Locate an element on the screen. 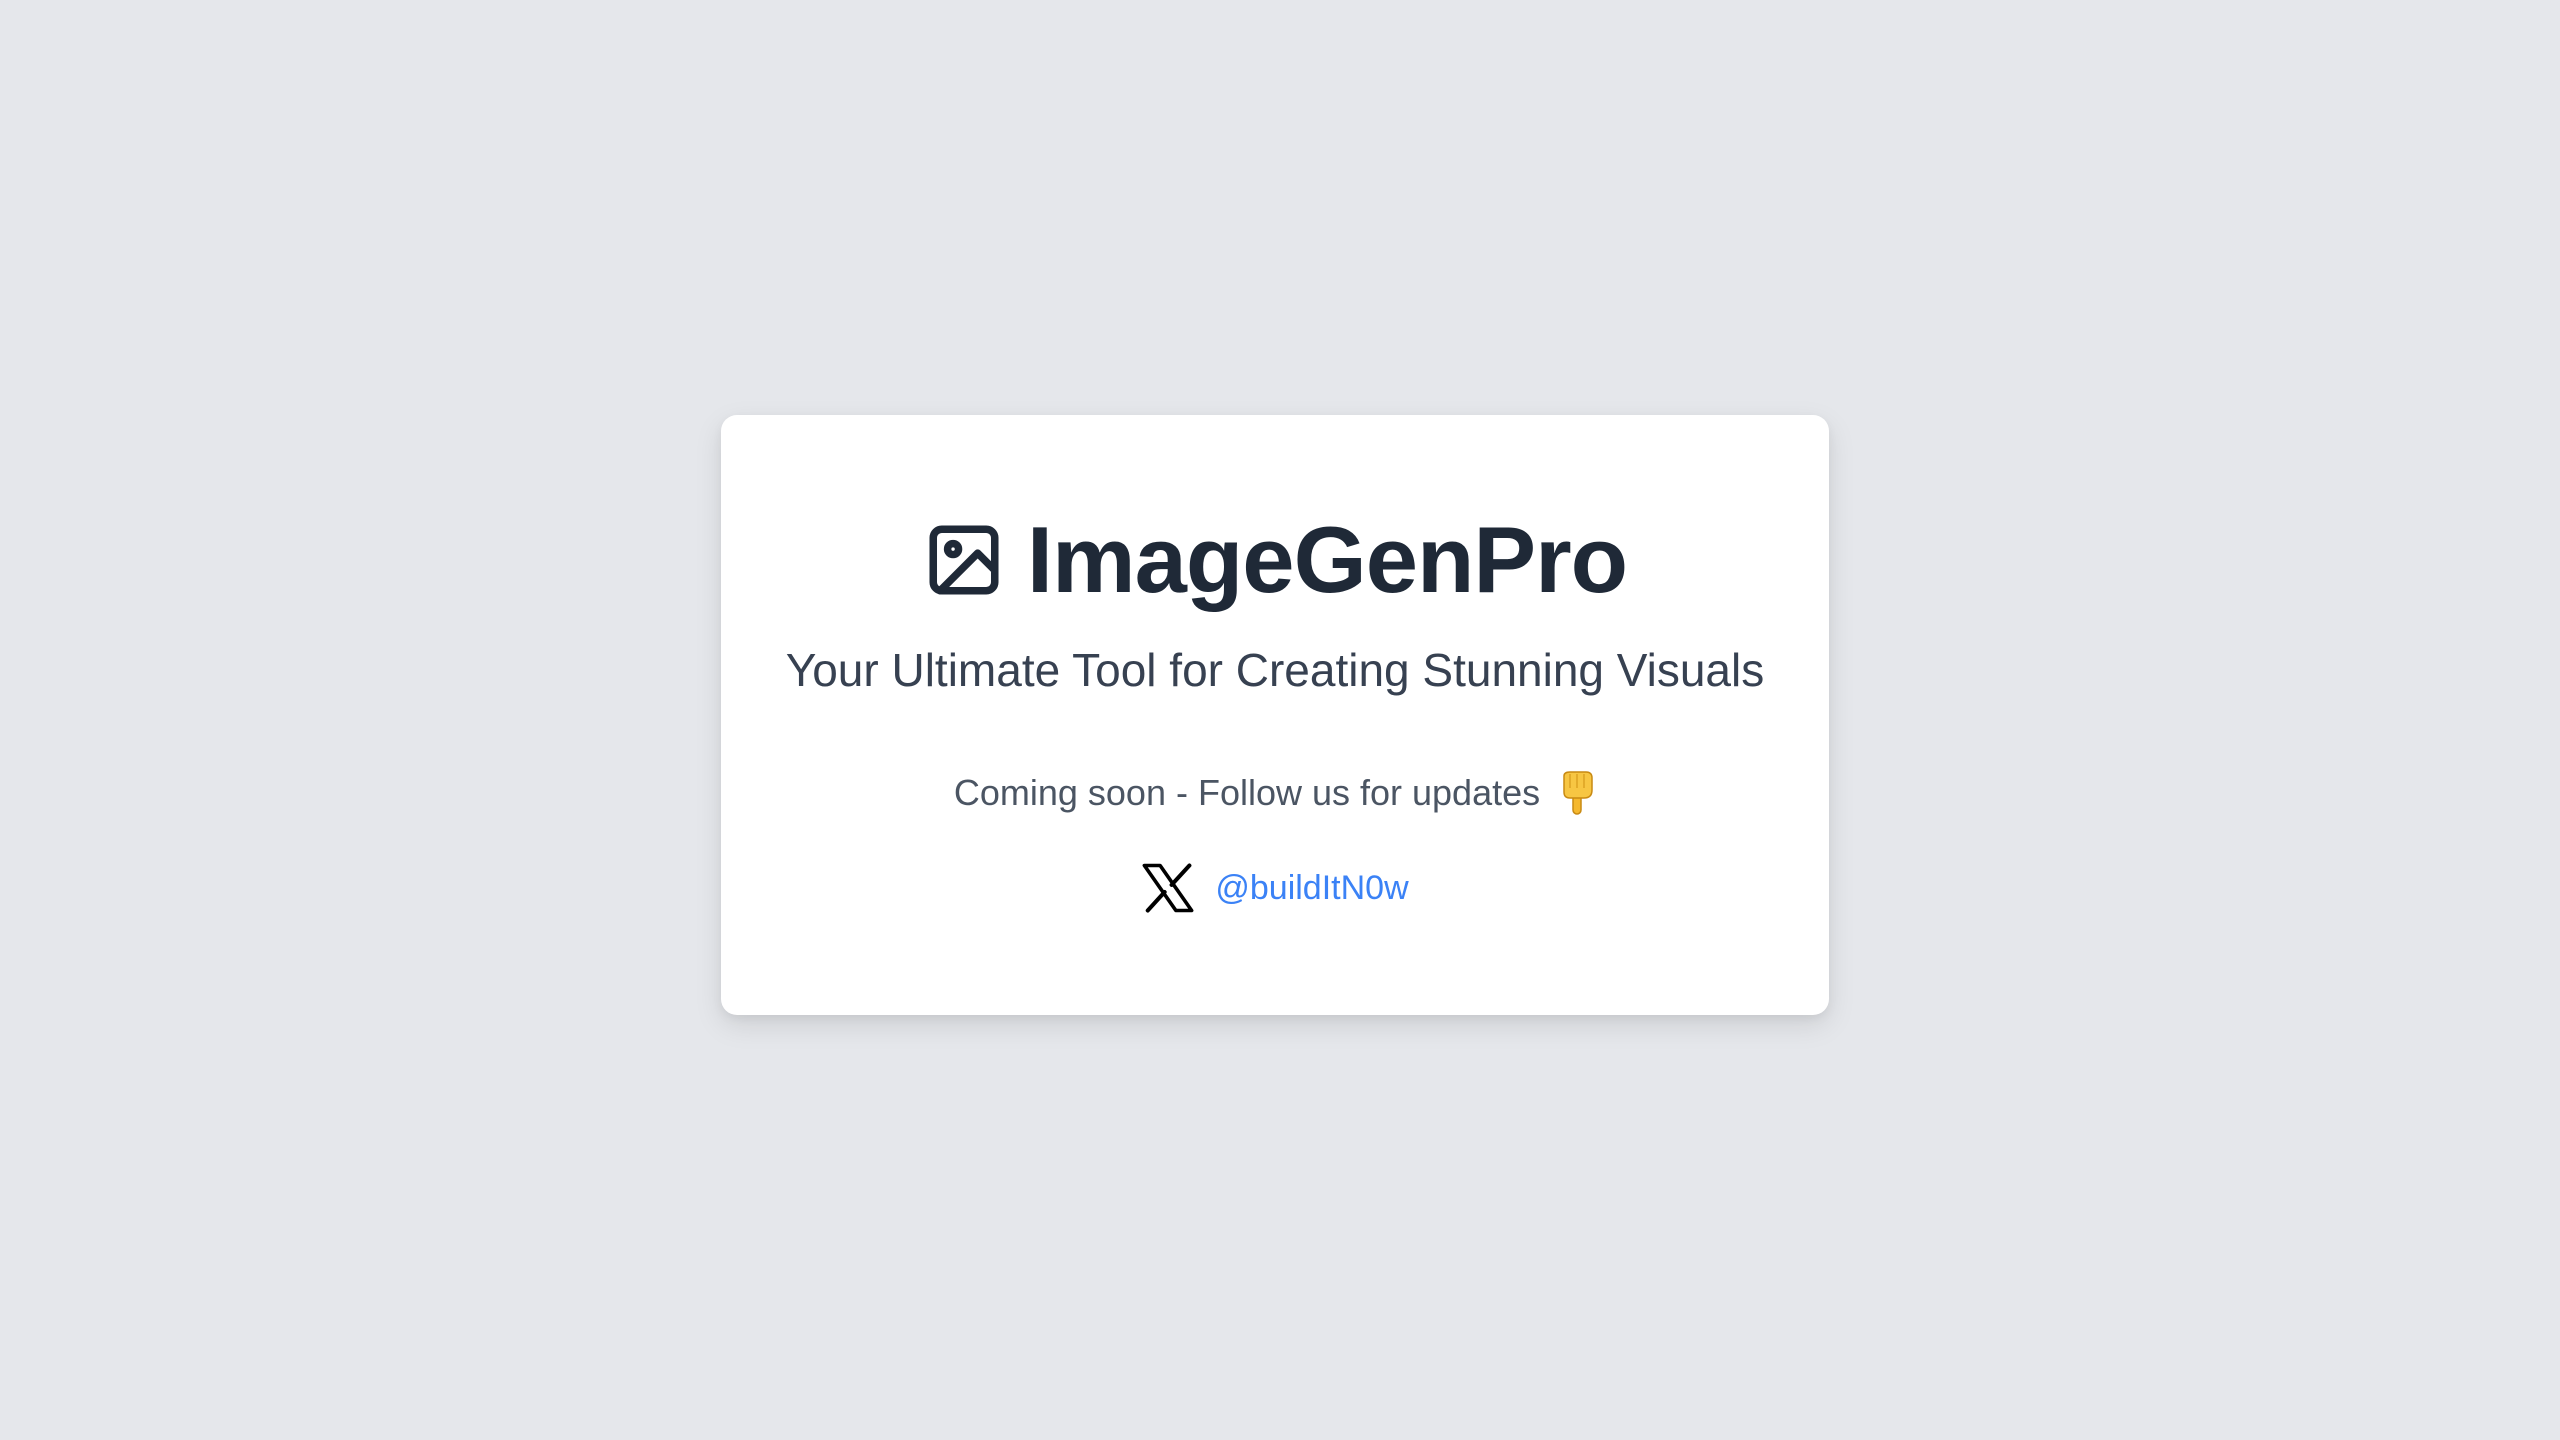  pointing-down-hand-icon is located at coordinates (1578, 793).